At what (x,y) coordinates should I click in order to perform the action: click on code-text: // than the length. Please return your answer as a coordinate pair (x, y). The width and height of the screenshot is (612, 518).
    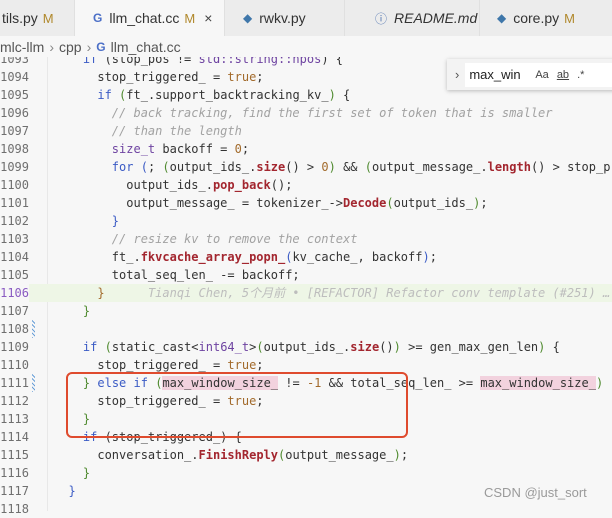
    Looking at the image, I should click on (148, 131).